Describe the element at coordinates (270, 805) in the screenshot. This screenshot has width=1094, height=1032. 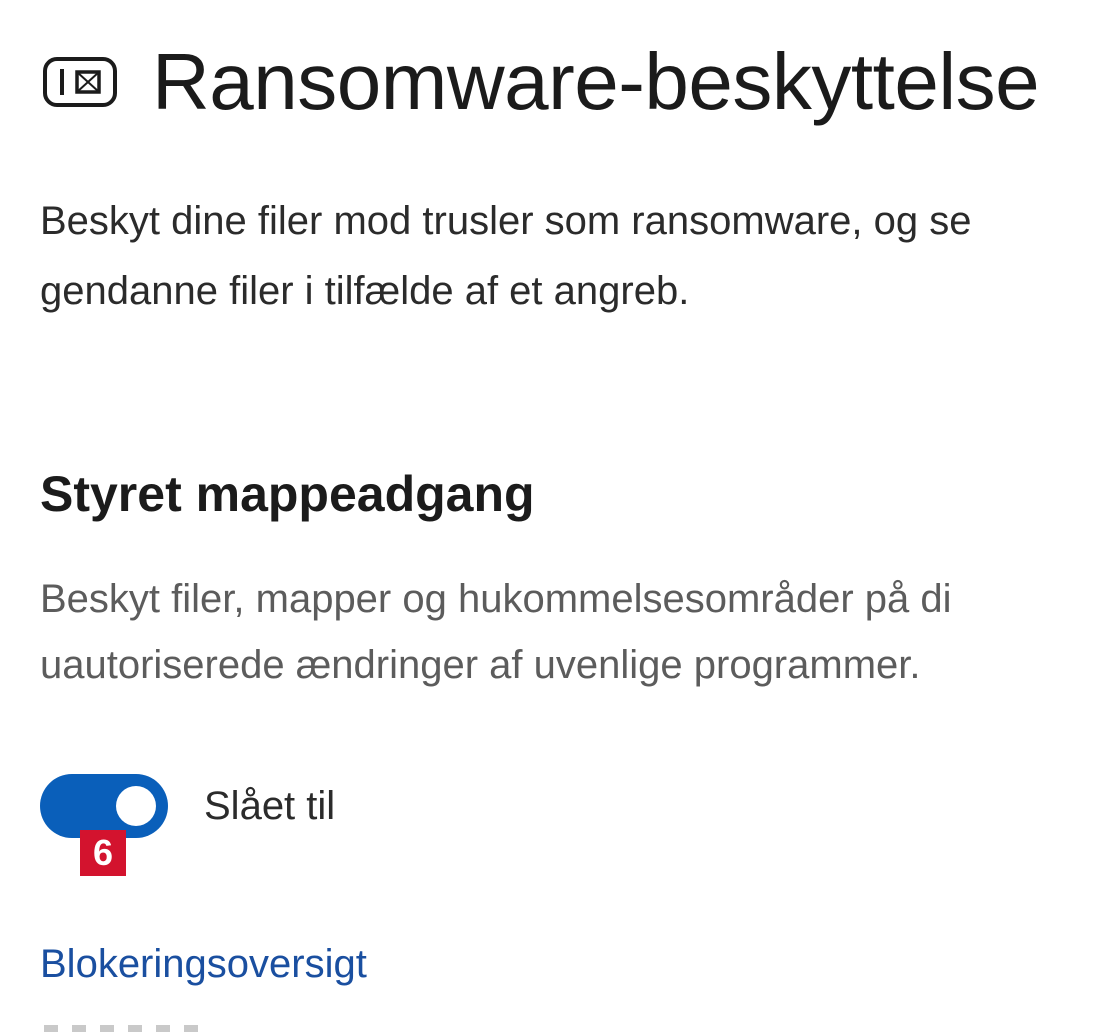
I see `toggle-state-label: Slået til` at that location.